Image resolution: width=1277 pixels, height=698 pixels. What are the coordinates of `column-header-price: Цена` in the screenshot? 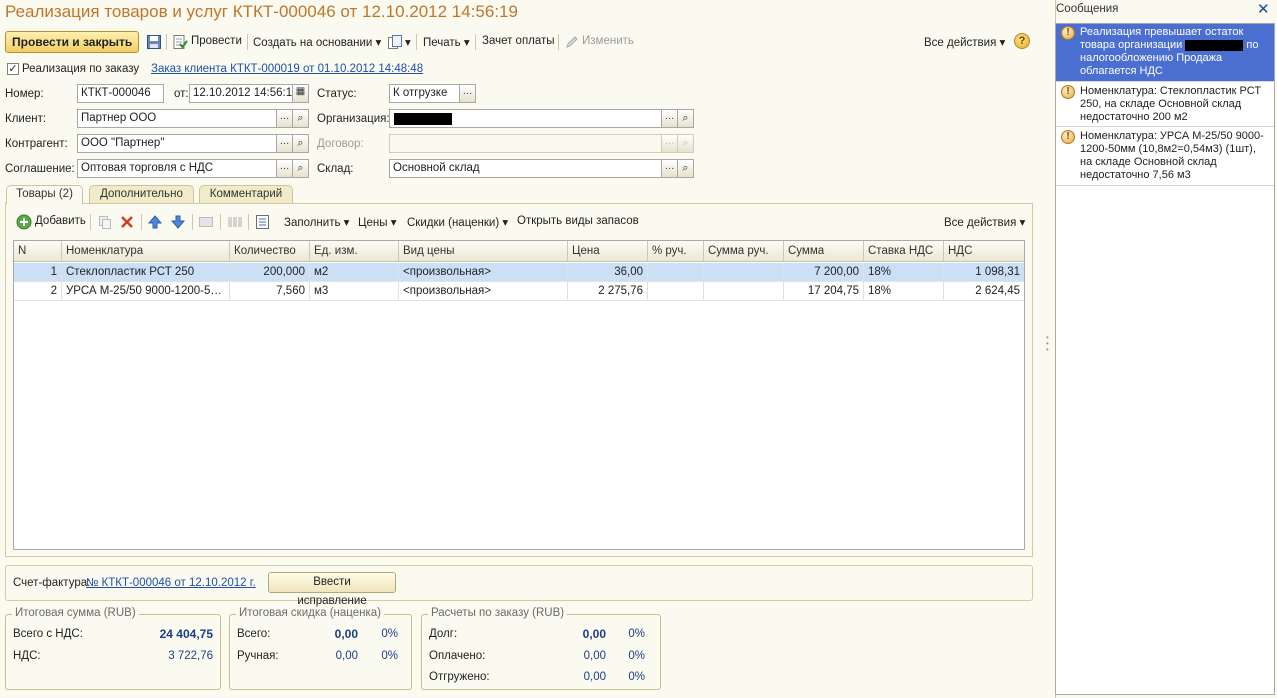 It's located at (608, 251).